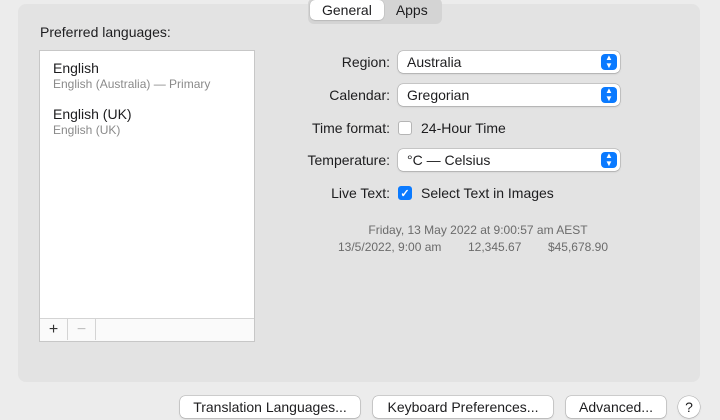 The image size is (720, 420). What do you see at coordinates (76, 68) in the screenshot?
I see `language-name: English` at bounding box center [76, 68].